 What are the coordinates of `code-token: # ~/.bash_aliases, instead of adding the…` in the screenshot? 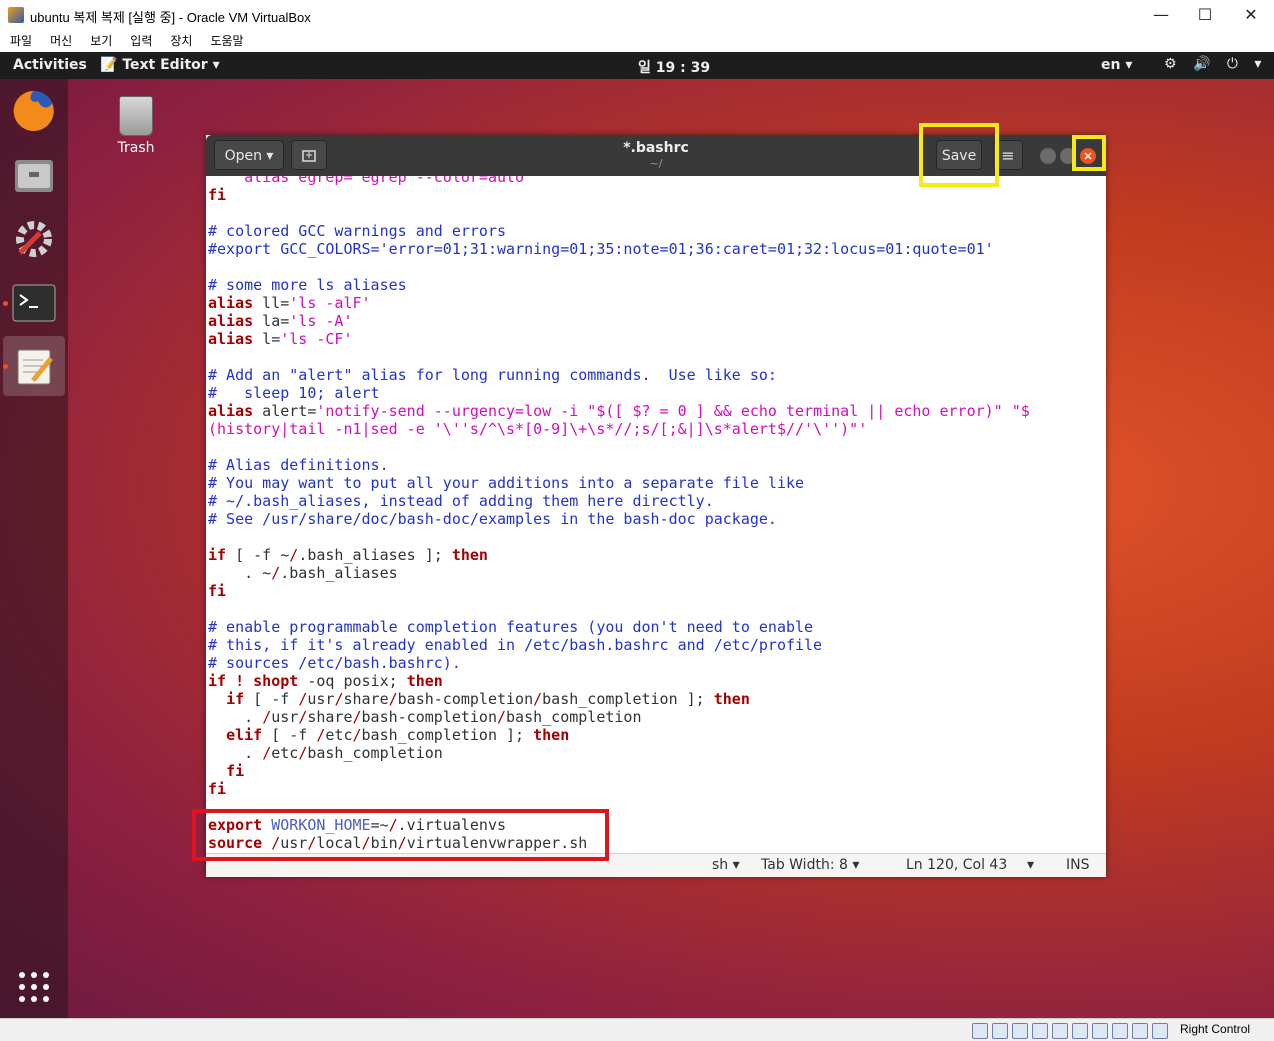 It's located at (461, 501).